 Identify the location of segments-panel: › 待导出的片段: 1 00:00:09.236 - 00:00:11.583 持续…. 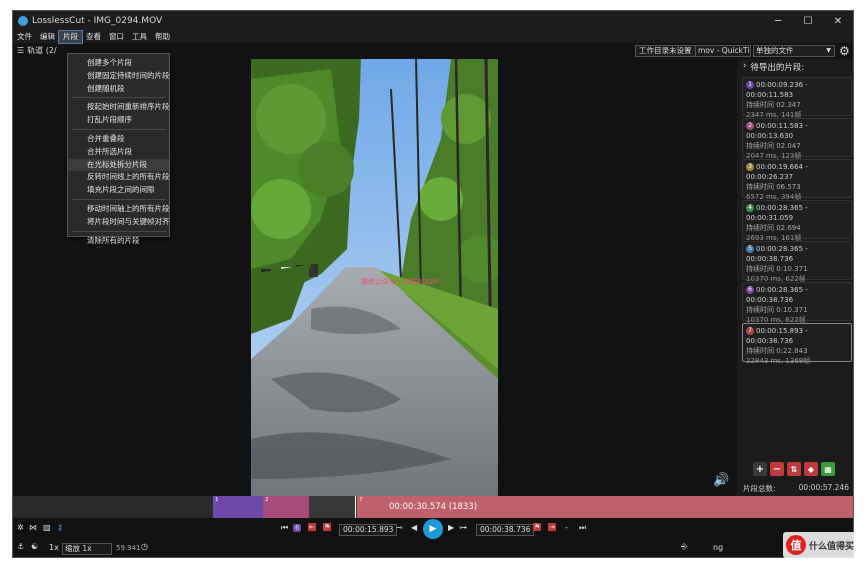
(795, 279).